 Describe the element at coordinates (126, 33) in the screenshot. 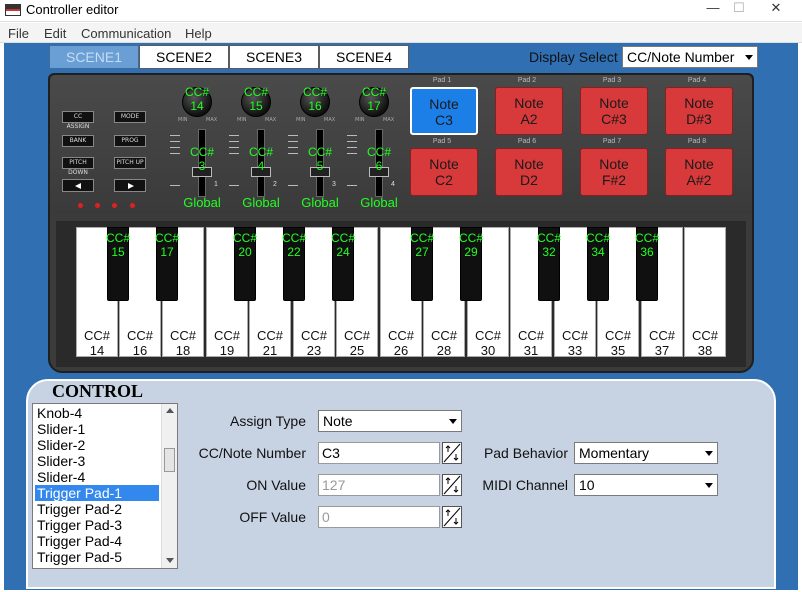

I see `menu-communication: Communication` at that location.